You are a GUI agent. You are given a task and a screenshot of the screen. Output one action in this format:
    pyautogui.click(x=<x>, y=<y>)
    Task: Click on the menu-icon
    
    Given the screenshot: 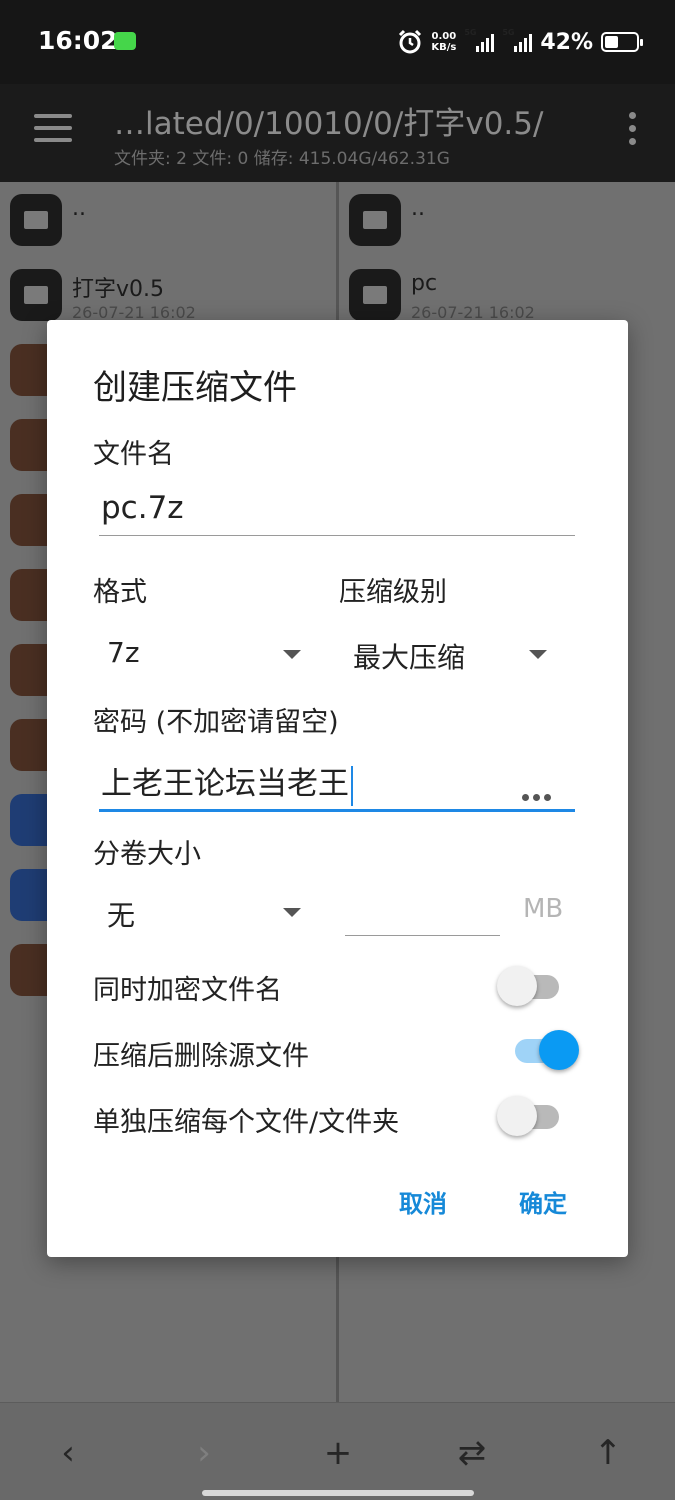 What is the action you would take?
    pyautogui.click(x=53, y=129)
    